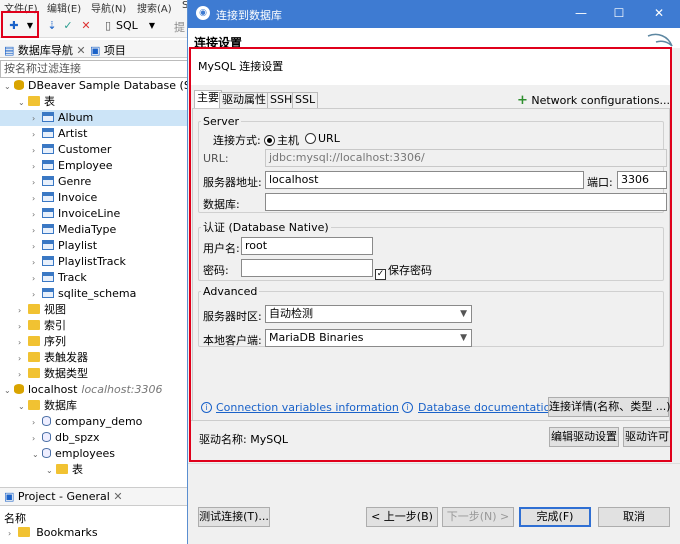 Image resolution: width=680 pixels, height=544 pixels. What do you see at coordinates (581, 13) in the screenshot?
I see `minimize-icon: —` at bounding box center [581, 13].